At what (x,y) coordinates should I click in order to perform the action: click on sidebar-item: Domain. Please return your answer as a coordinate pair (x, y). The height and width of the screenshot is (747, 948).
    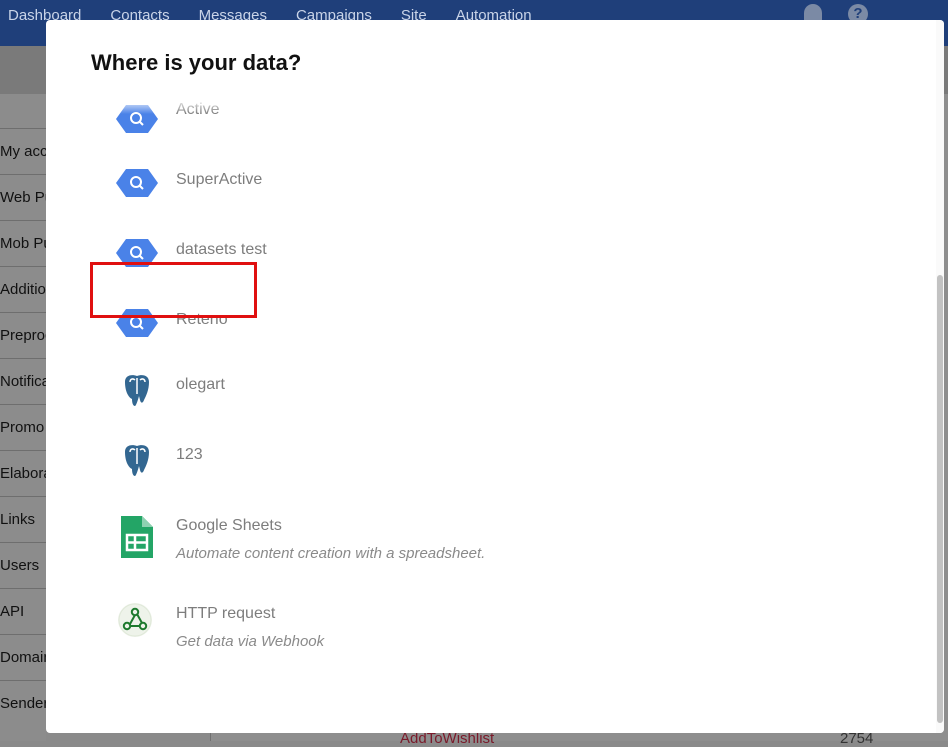
    Looking at the image, I should click on (23, 657).